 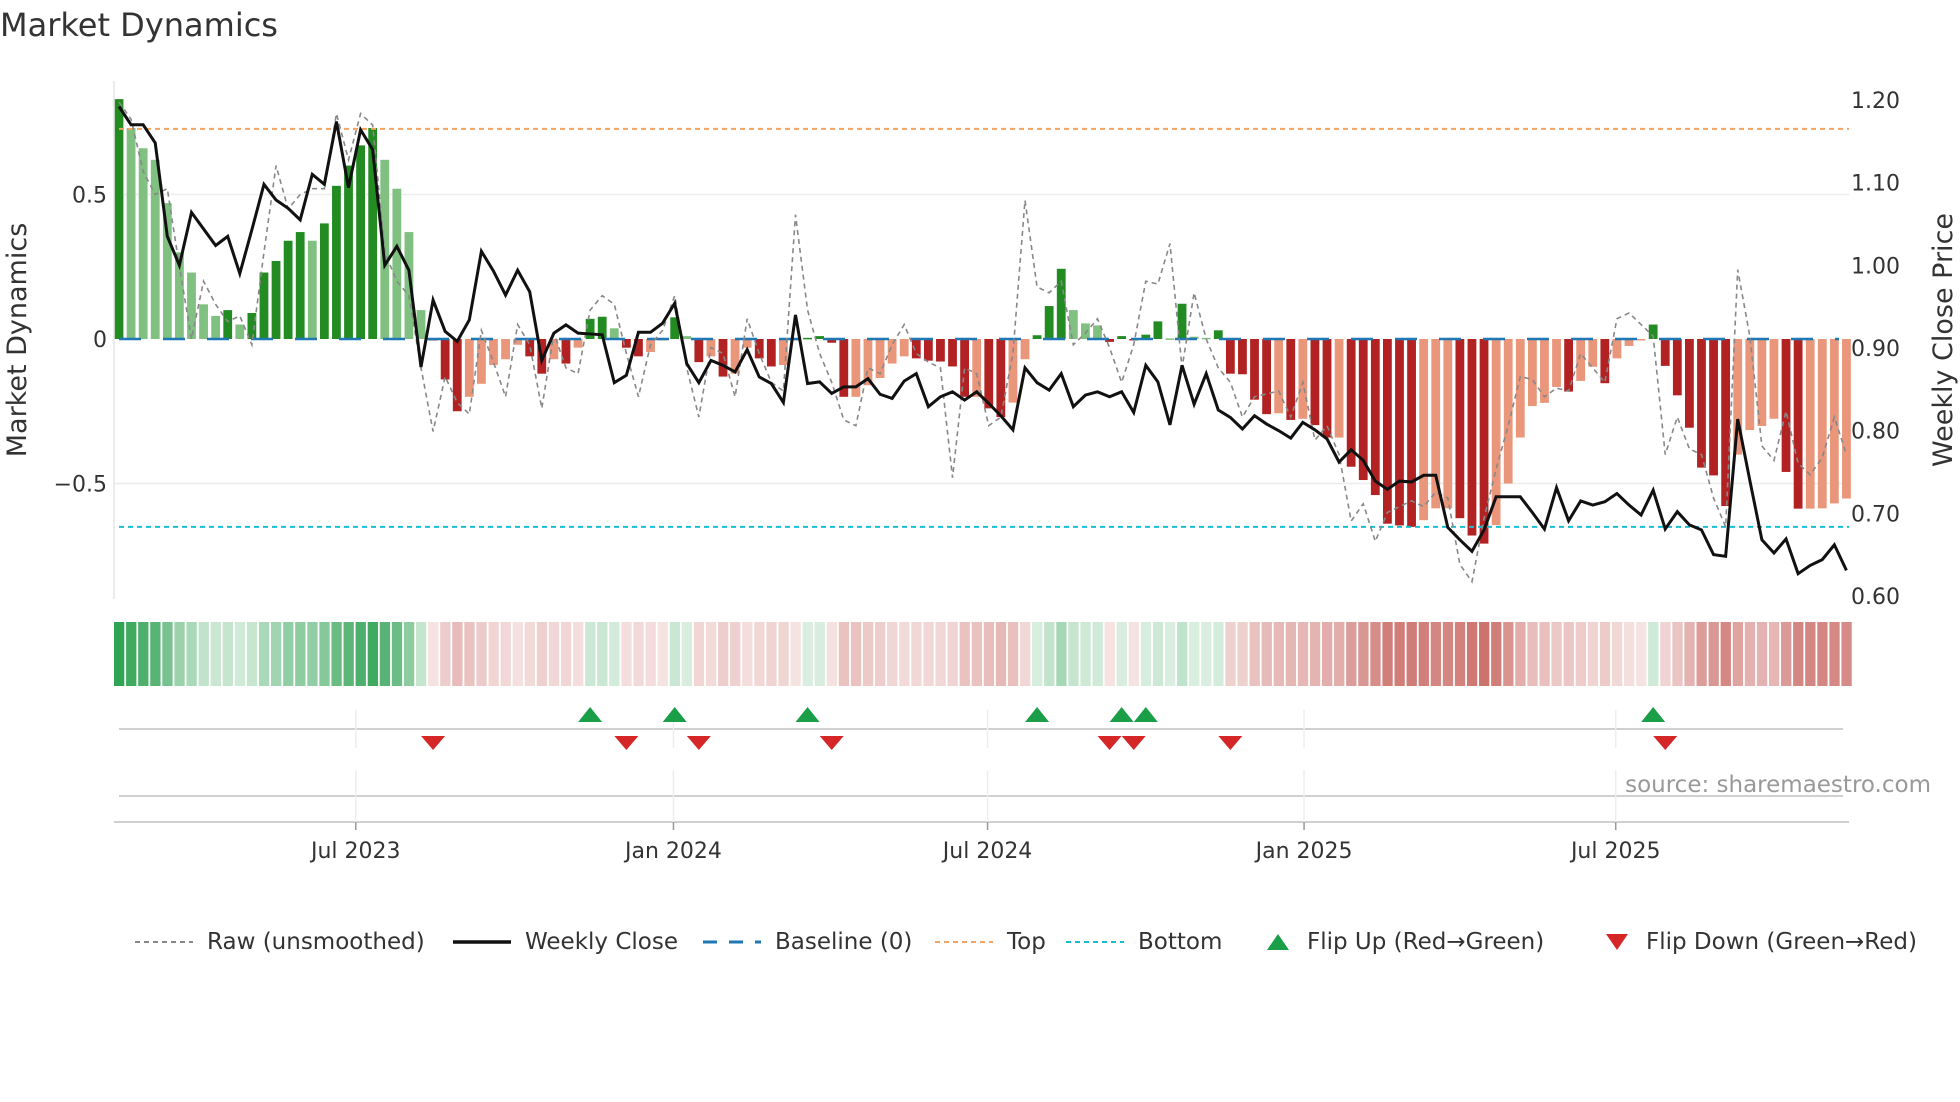 I want to click on legend-label: Raw (unsmoothed), so click(x=316, y=942).